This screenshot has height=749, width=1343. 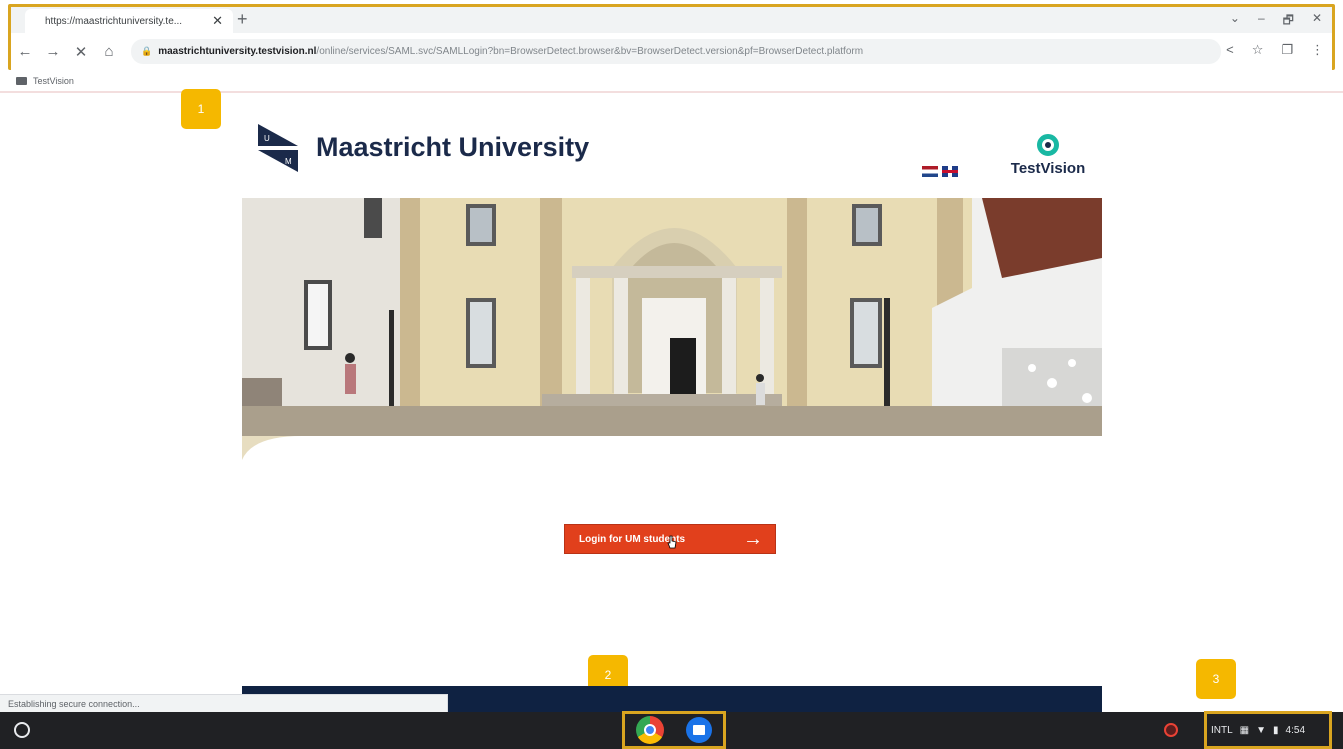 I want to click on testvision-name: TestVision, so click(x=1048, y=168).